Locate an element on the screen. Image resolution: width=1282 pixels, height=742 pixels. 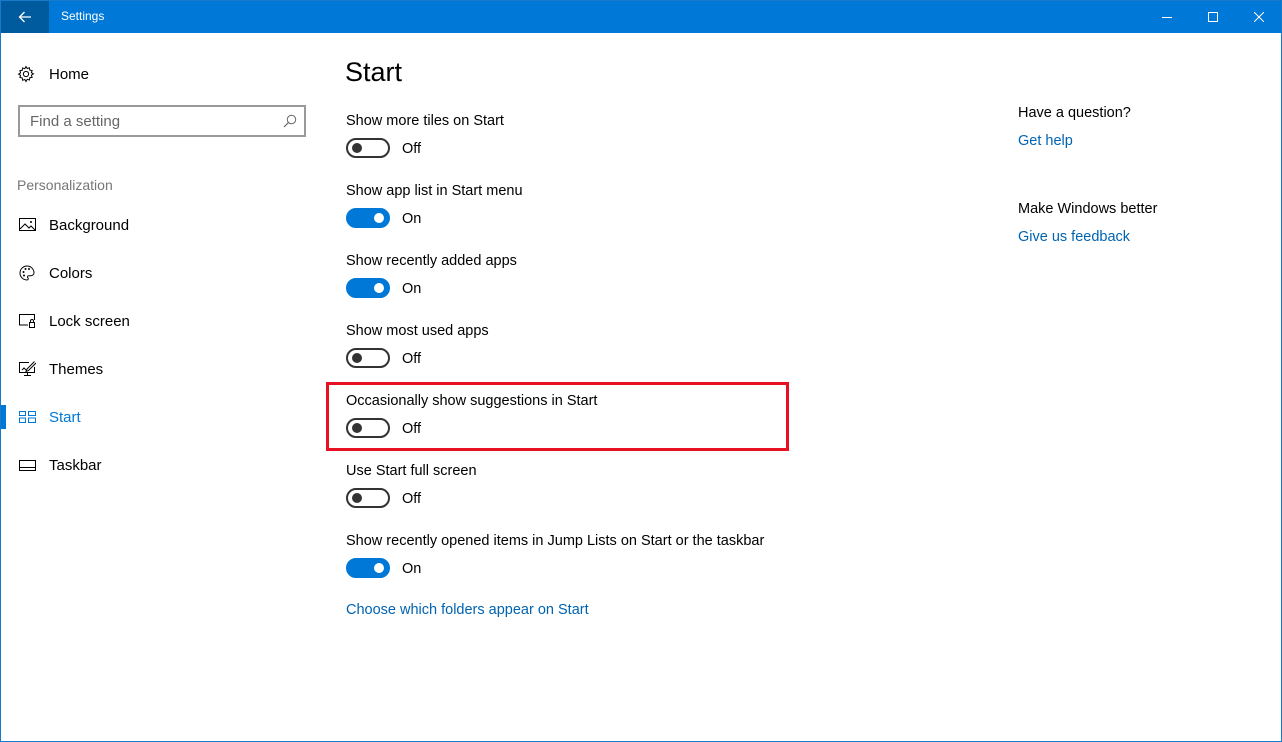
maximize-icon is located at coordinates (1213, 17).